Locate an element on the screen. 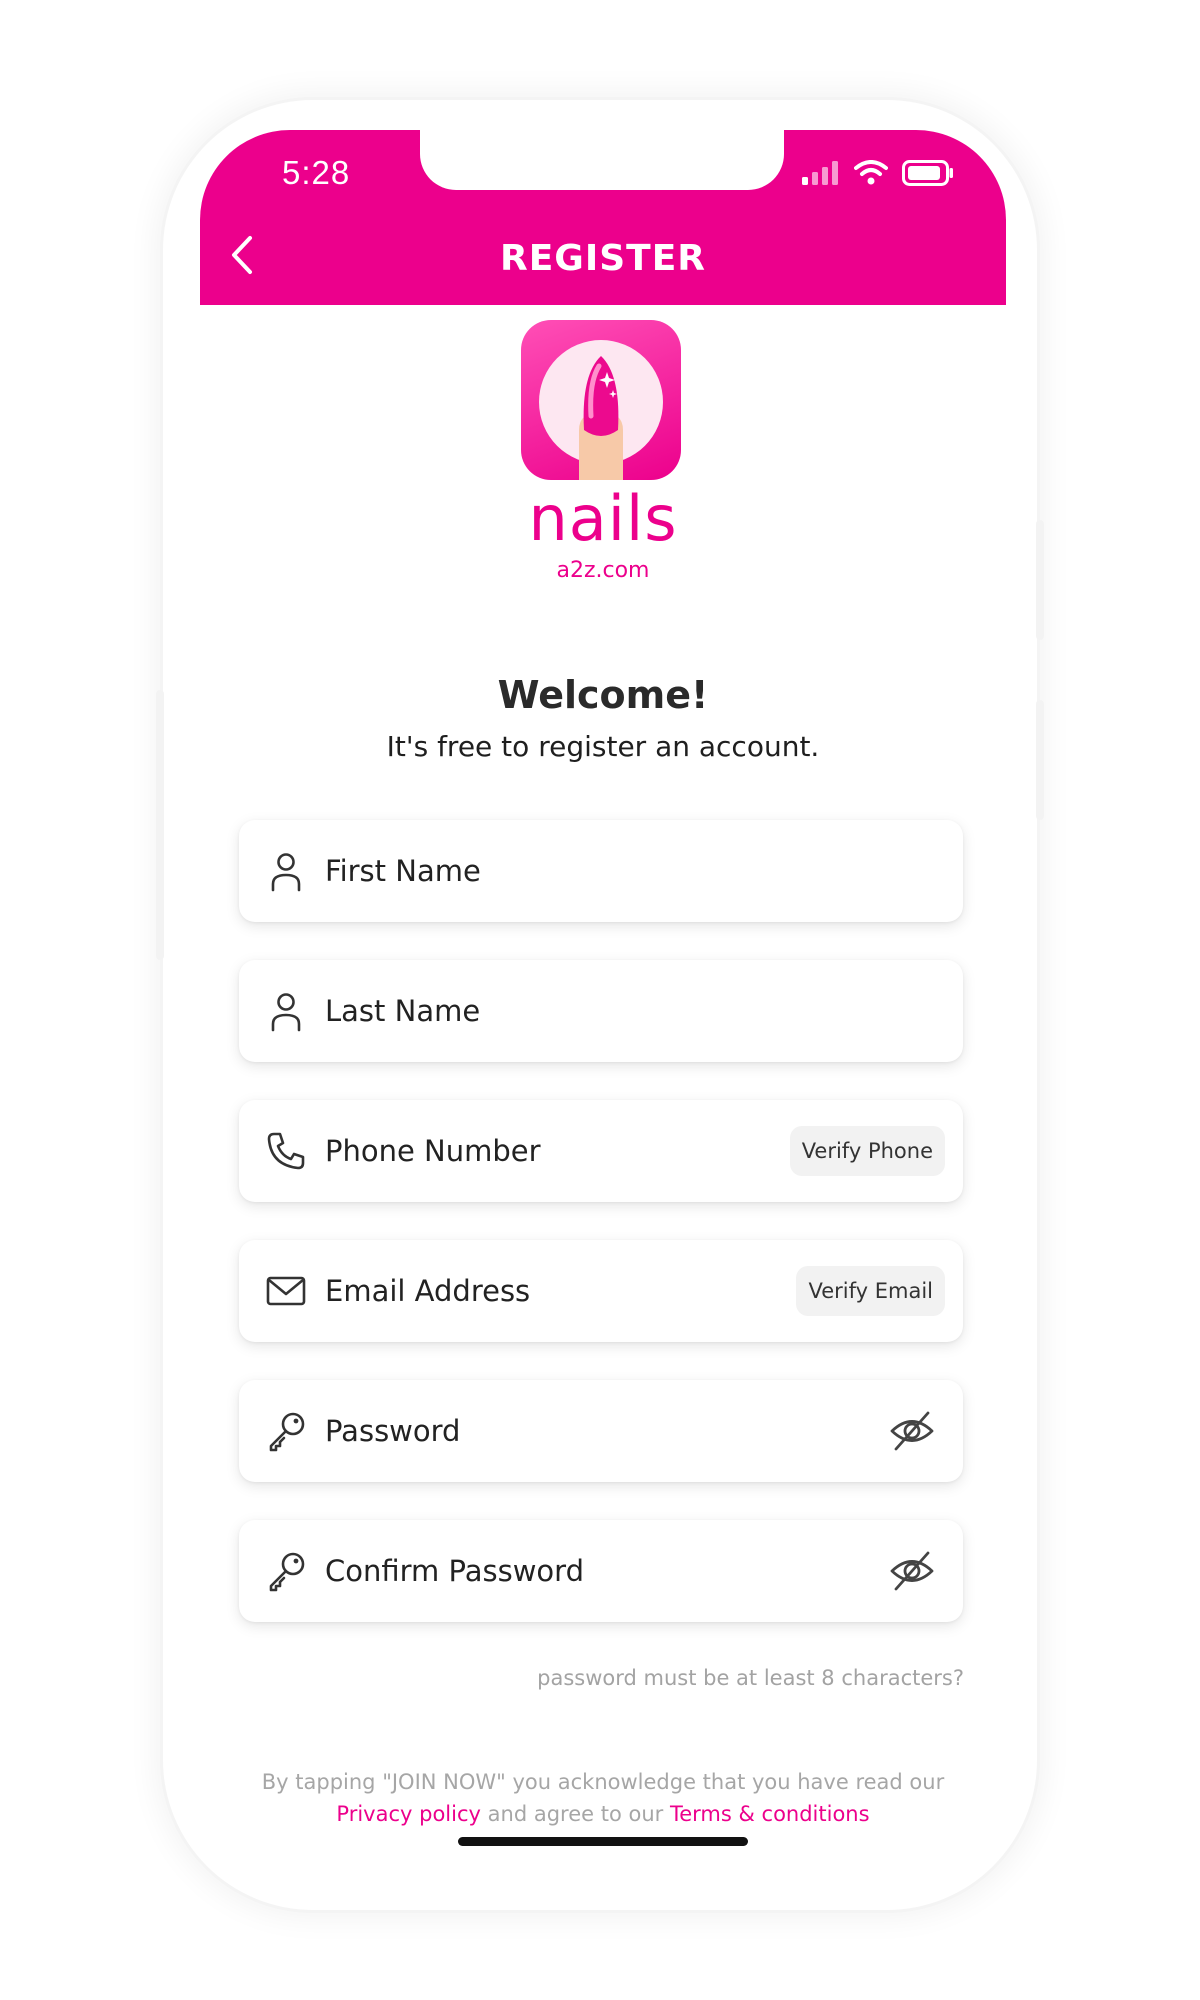 The width and height of the screenshot is (1200, 2000). first-name-field: First Name is located at coordinates (601, 871).